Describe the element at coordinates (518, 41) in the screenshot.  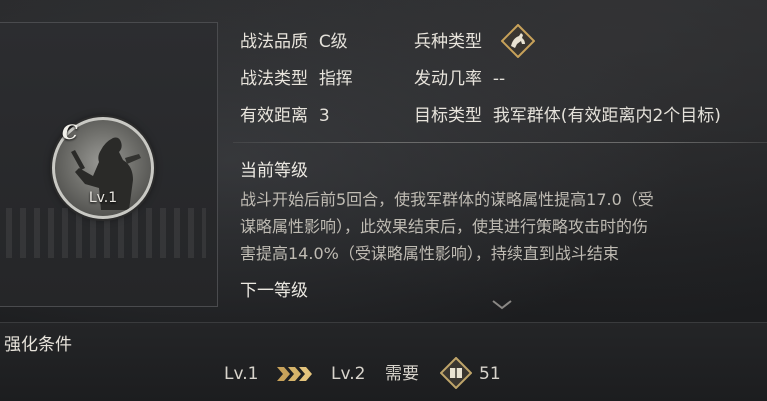
I see `horse-cavalry-icon` at that location.